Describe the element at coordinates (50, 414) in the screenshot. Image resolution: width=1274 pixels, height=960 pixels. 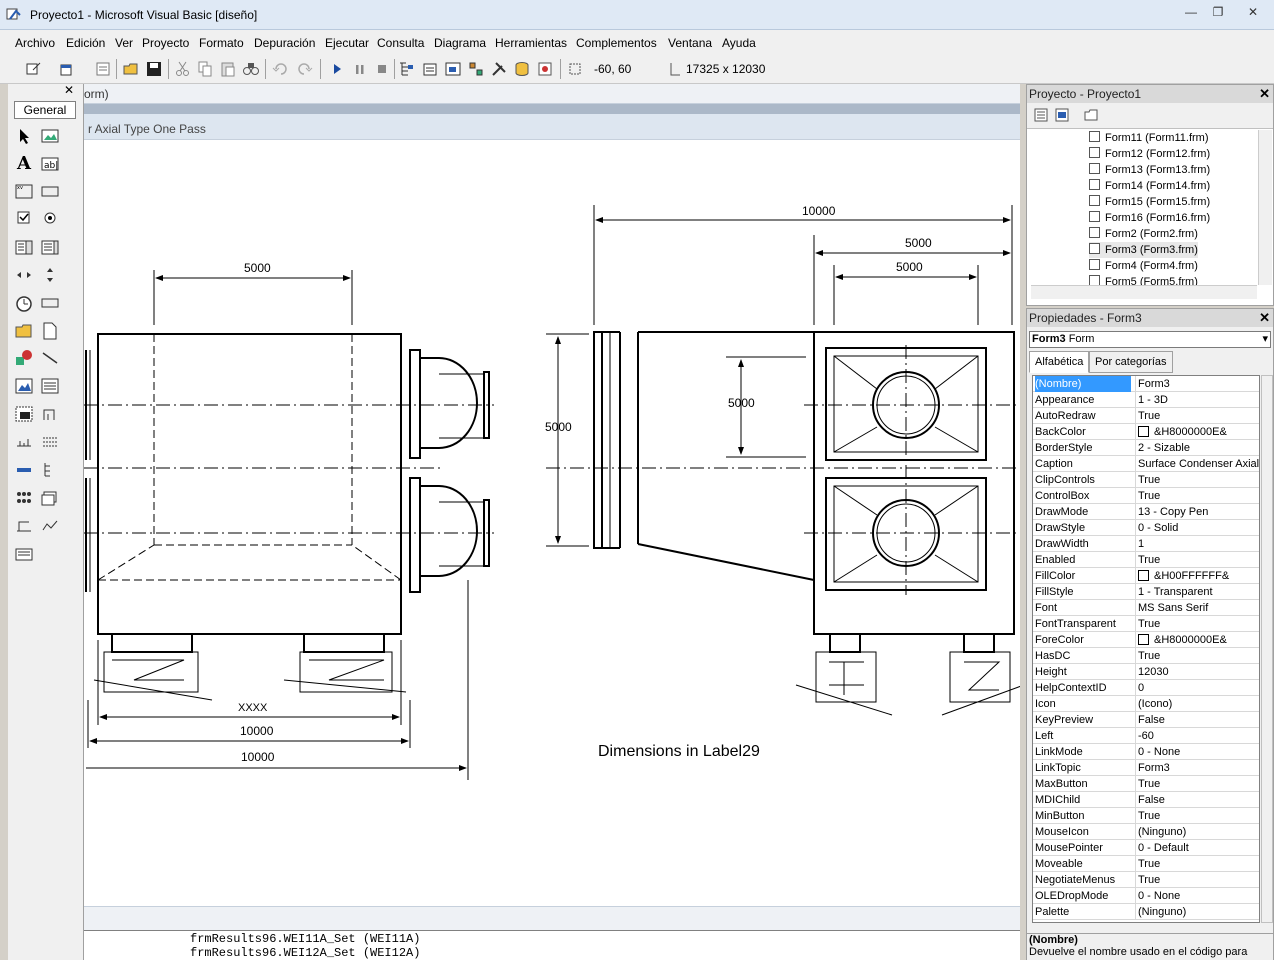
I see `custom-tool-1-icon` at that location.